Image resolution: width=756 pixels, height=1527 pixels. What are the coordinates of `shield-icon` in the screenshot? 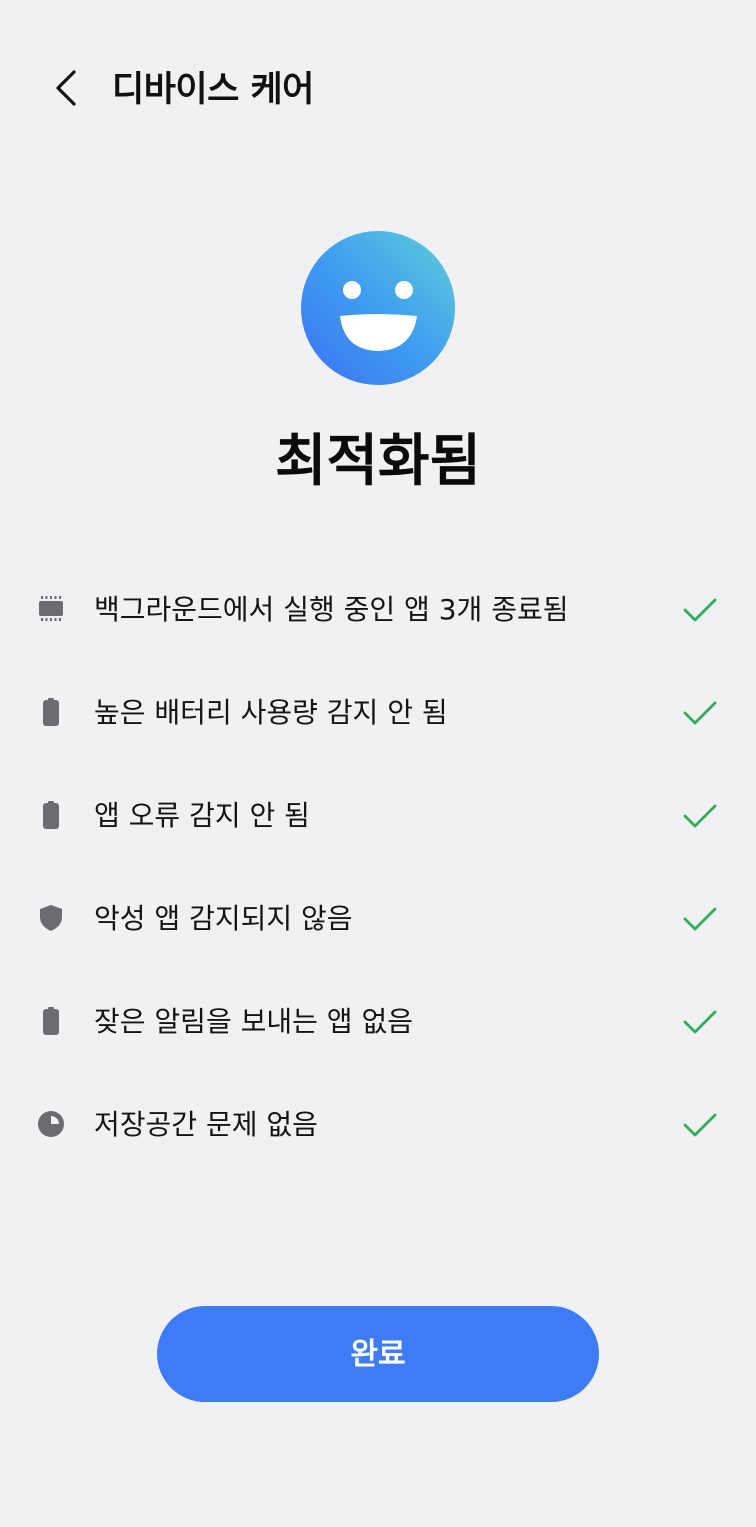 It's located at (51, 918).